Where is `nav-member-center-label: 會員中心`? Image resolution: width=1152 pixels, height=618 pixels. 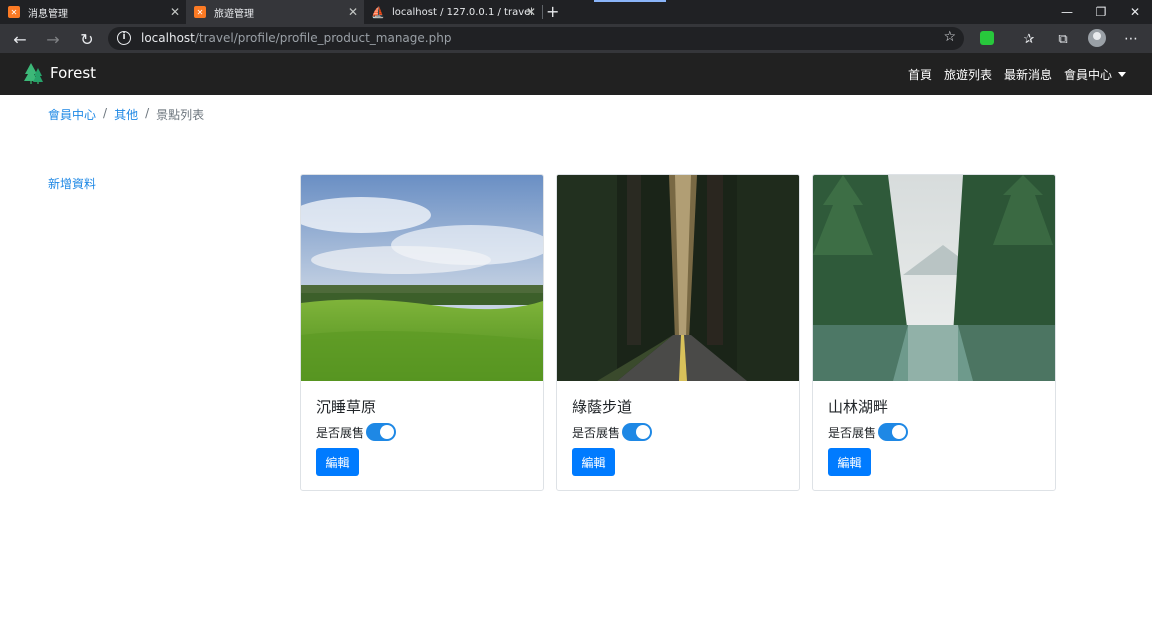 nav-member-center-label: 會員中心 is located at coordinates (1087, 75).